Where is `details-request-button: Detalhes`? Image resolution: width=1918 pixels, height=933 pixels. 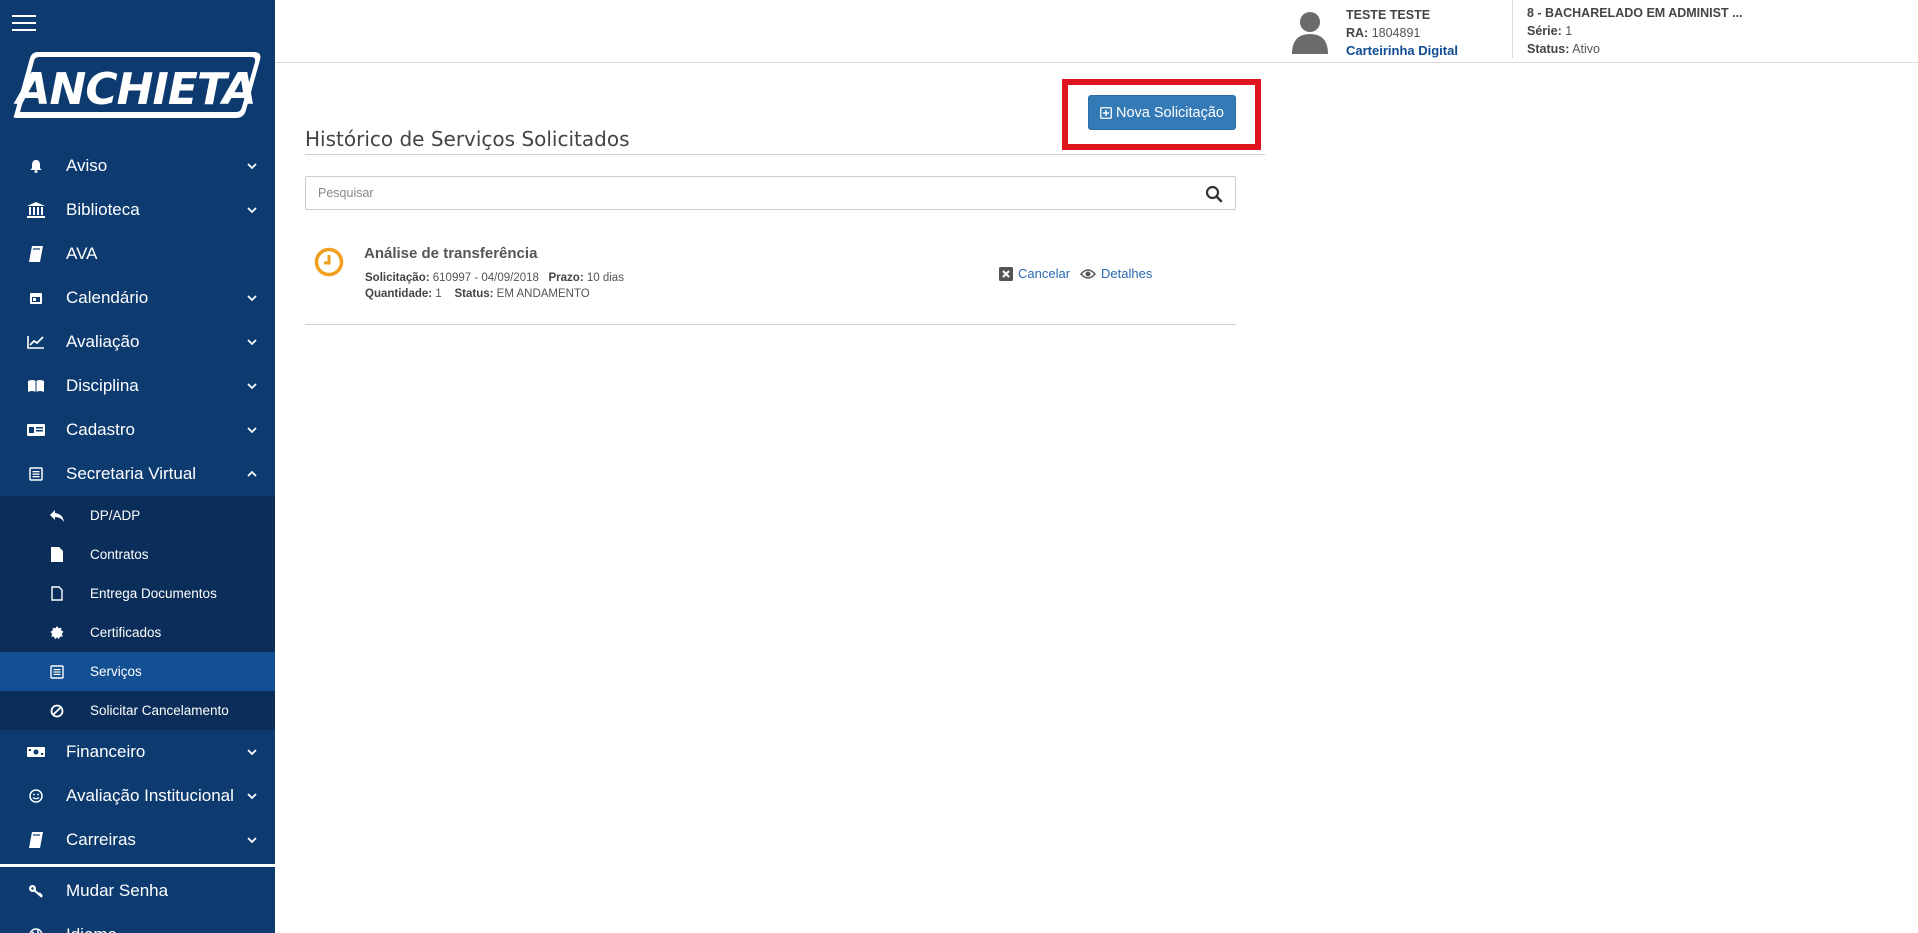
details-request-button: Detalhes is located at coordinates (1116, 273).